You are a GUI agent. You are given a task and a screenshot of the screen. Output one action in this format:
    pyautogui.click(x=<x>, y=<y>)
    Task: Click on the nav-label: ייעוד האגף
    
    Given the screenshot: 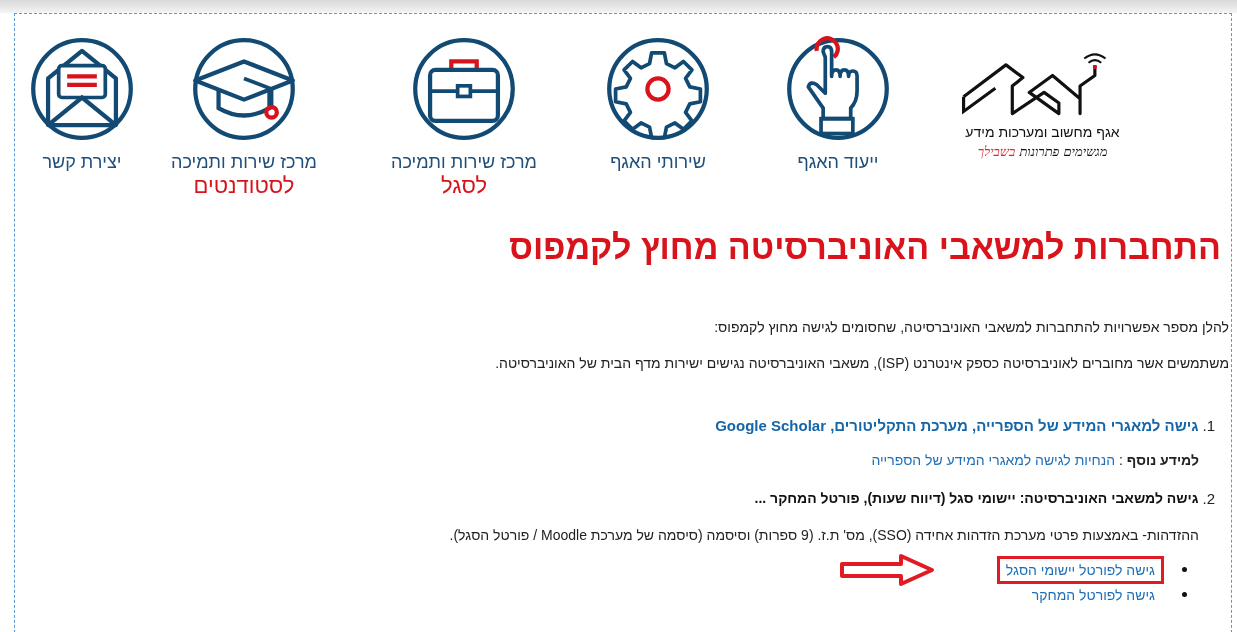 What is the action you would take?
    pyautogui.click(x=838, y=162)
    